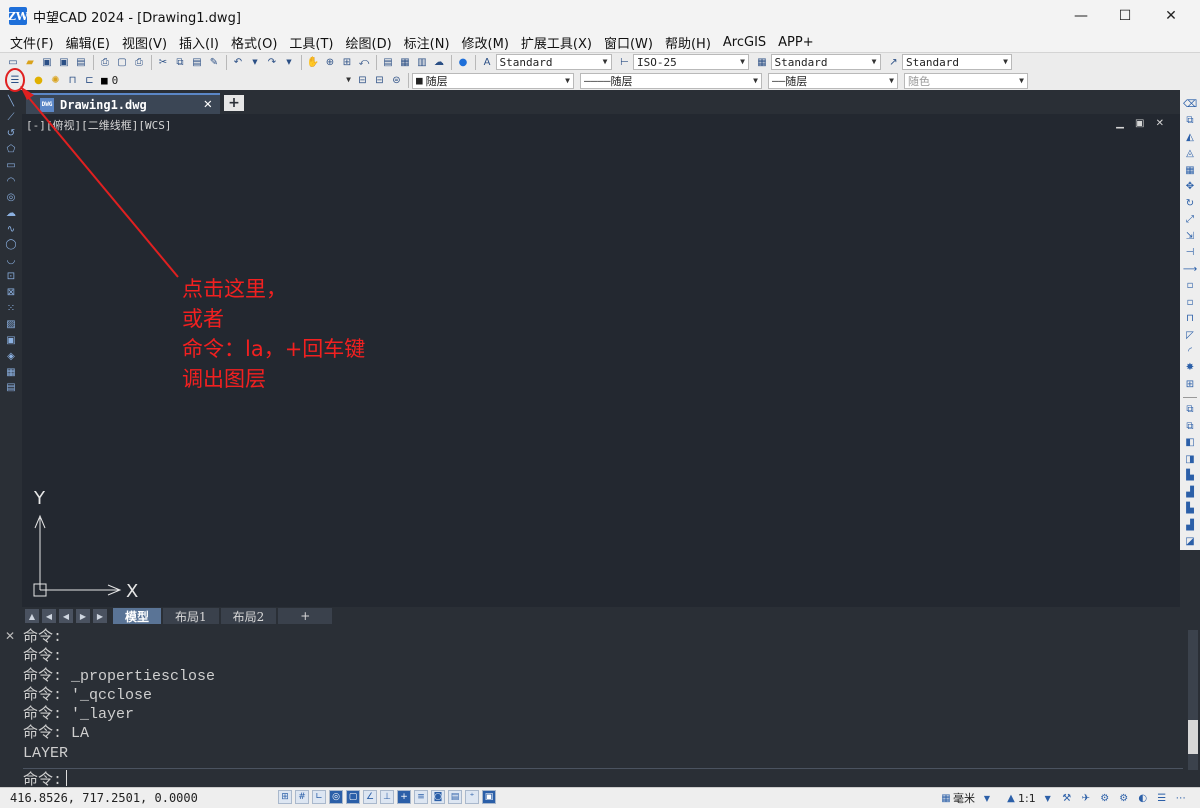 Image resolution: width=1200 pixels, height=808 pixels. What do you see at coordinates (1027, 798) in the screenshot?
I see `annotation-scale-value: 1:1` at bounding box center [1027, 798].